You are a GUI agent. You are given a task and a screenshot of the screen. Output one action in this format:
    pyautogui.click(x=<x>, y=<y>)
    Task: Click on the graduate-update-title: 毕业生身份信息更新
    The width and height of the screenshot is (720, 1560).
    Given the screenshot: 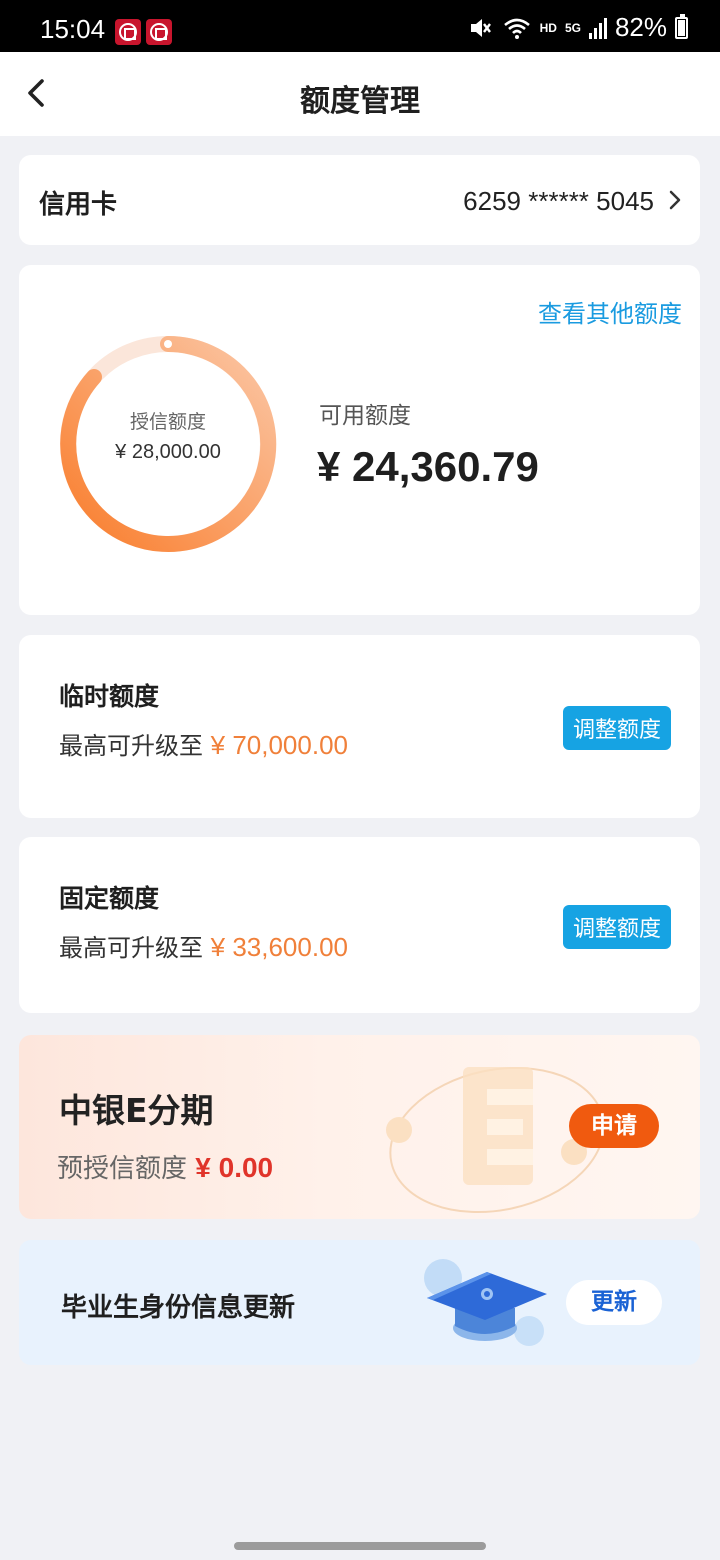 What is the action you would take?
    pyautogui.click(x=178, y=1308)
    